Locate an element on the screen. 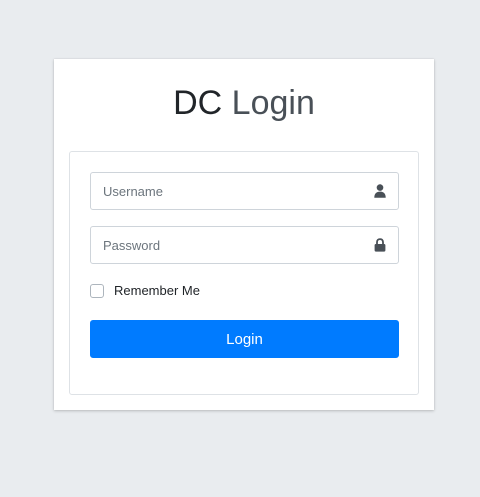 Image resolution: width=480 pixels, height=497 pixels. login-button: Login is located at coordinates (244, 339).